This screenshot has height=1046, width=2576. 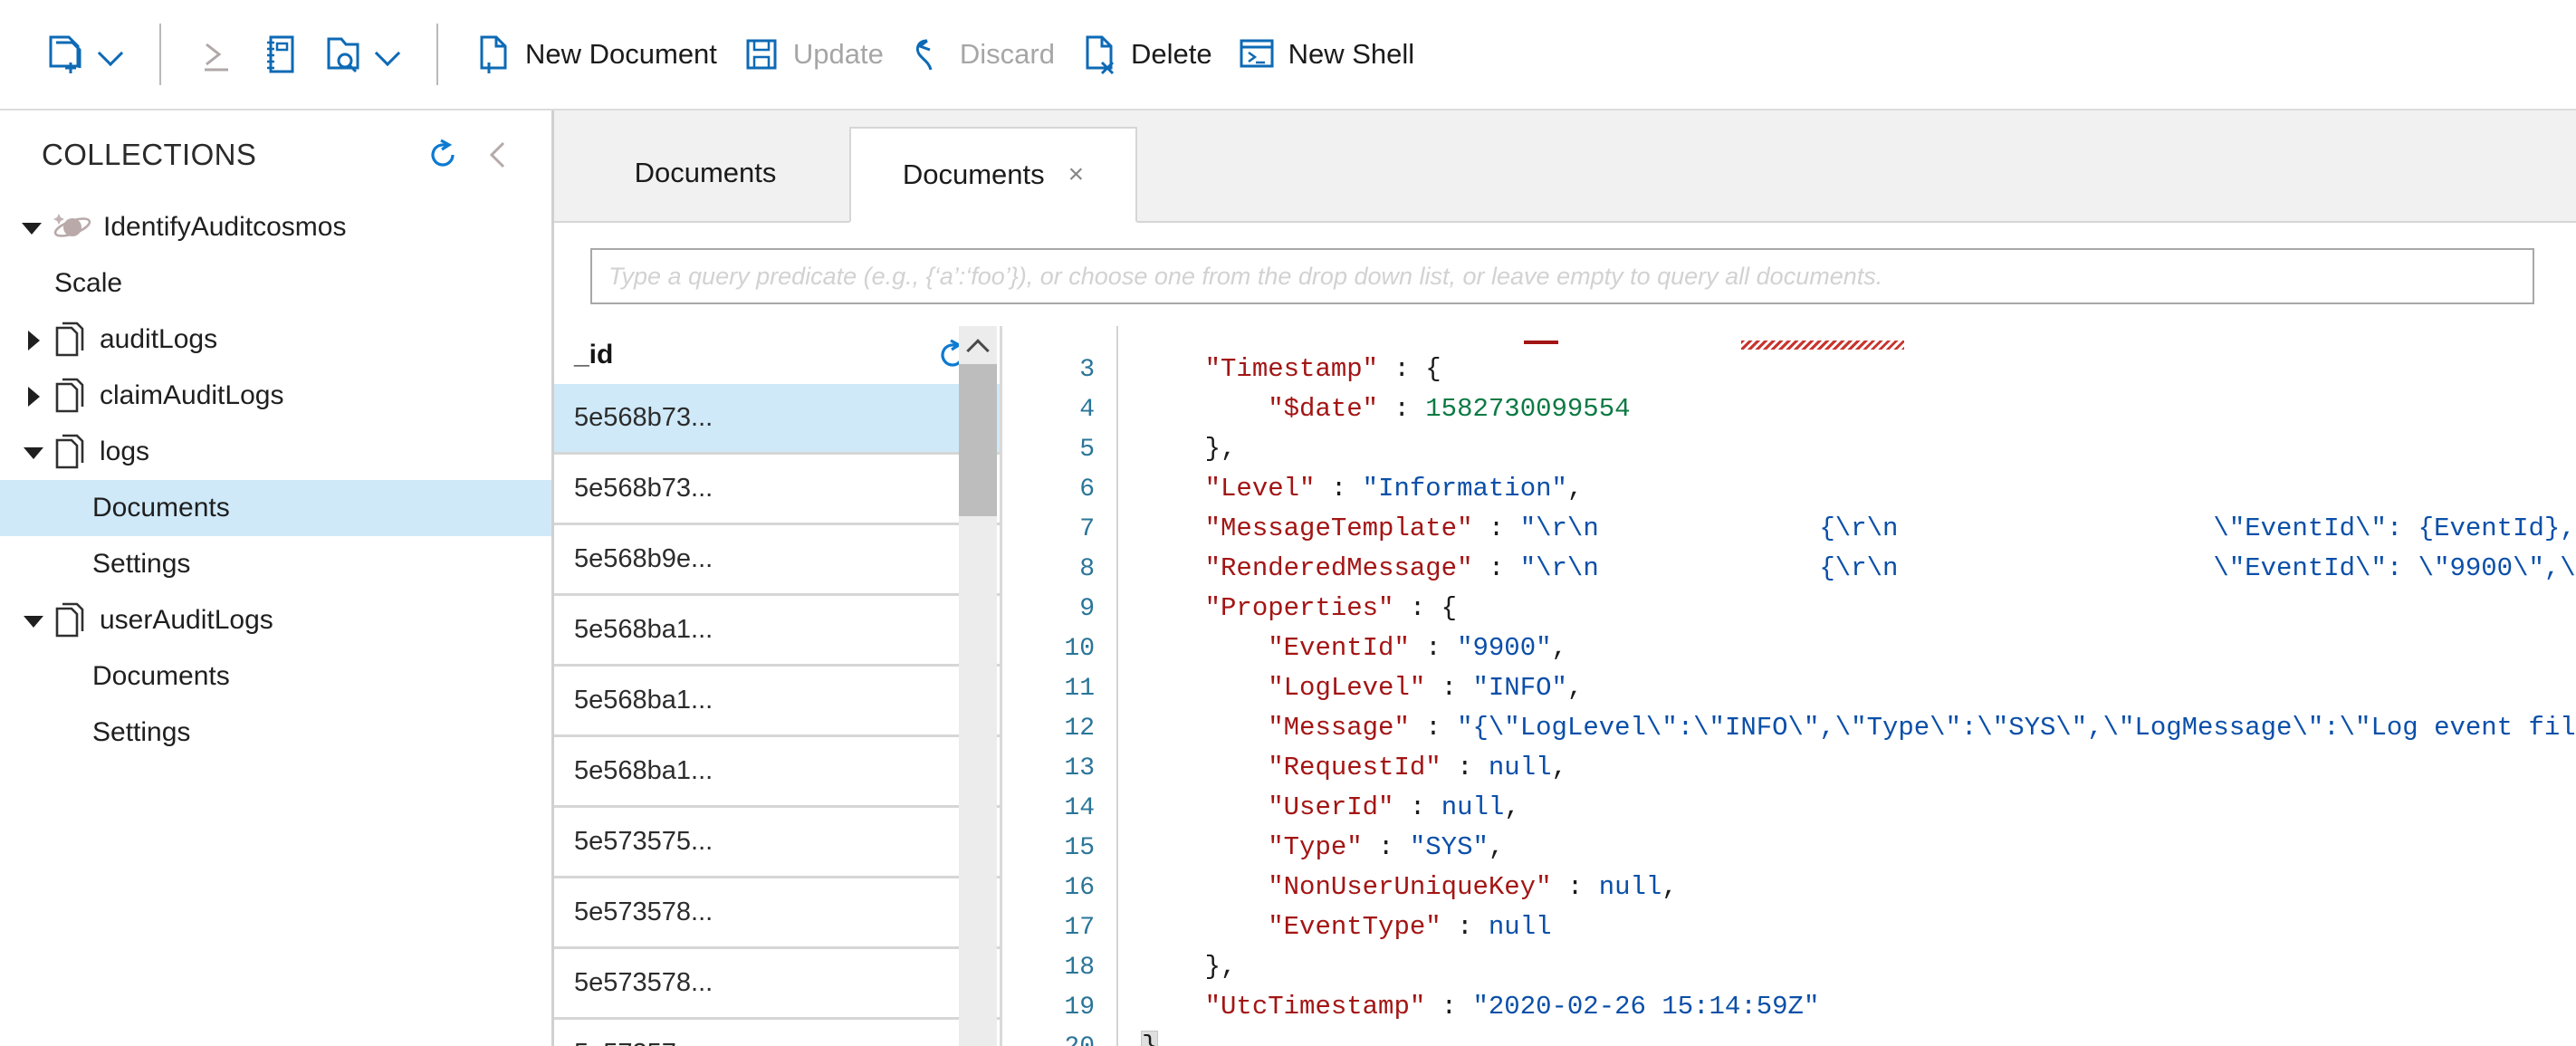 I want to click on tree-item-claimauditlogs: claimAuditLogs, so click(x=275, y=396).